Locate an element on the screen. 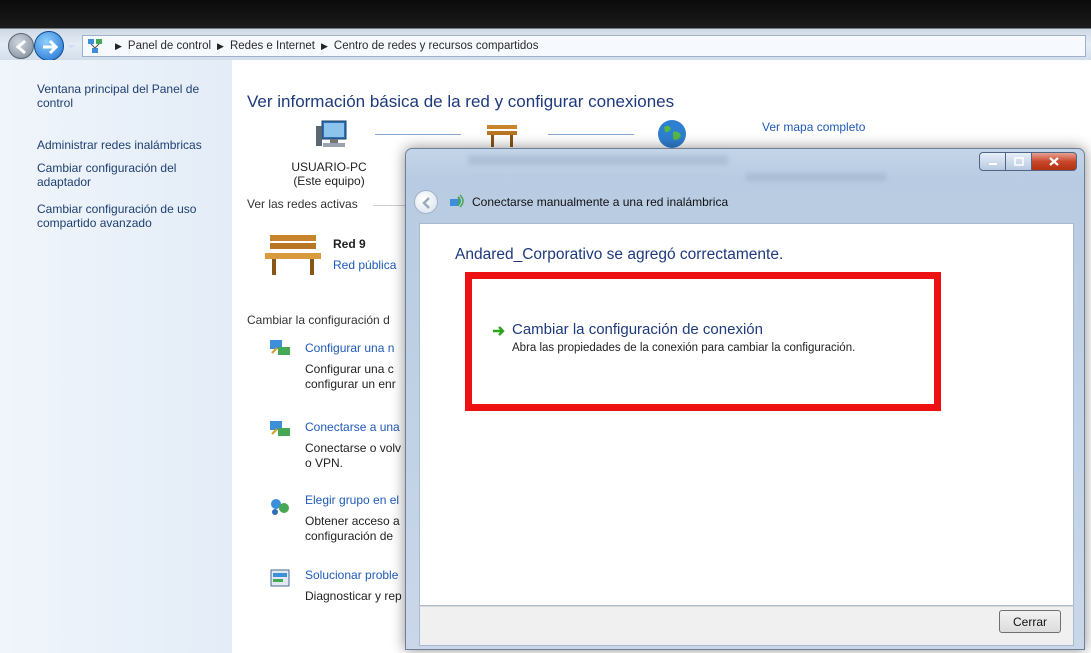 The image size is (1091, 653). setup-new-connection-desc-1: Configurar una c is located at coordinates (349, 369).